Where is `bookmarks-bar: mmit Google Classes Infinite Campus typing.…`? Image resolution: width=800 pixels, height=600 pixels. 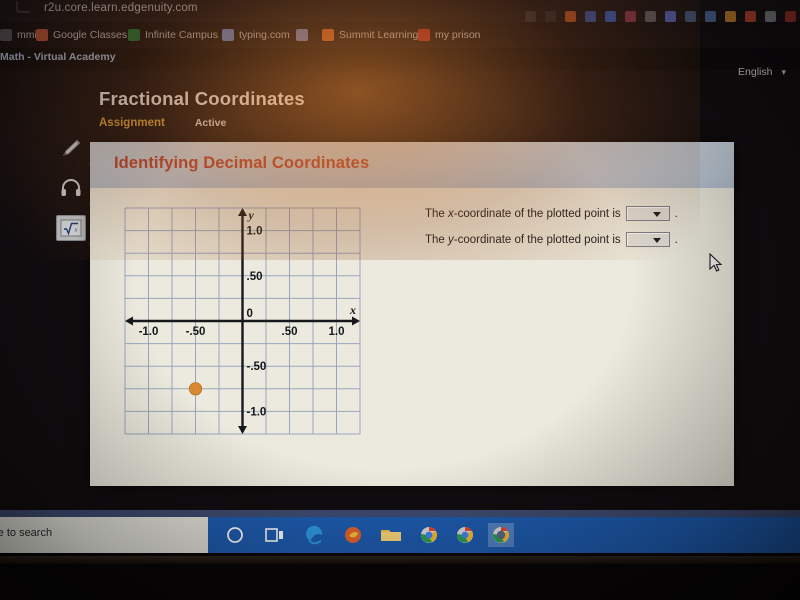
bookmarks-bar: mmit Google Classes Infinite Campus typing.… is located at coordinates (400, 35).